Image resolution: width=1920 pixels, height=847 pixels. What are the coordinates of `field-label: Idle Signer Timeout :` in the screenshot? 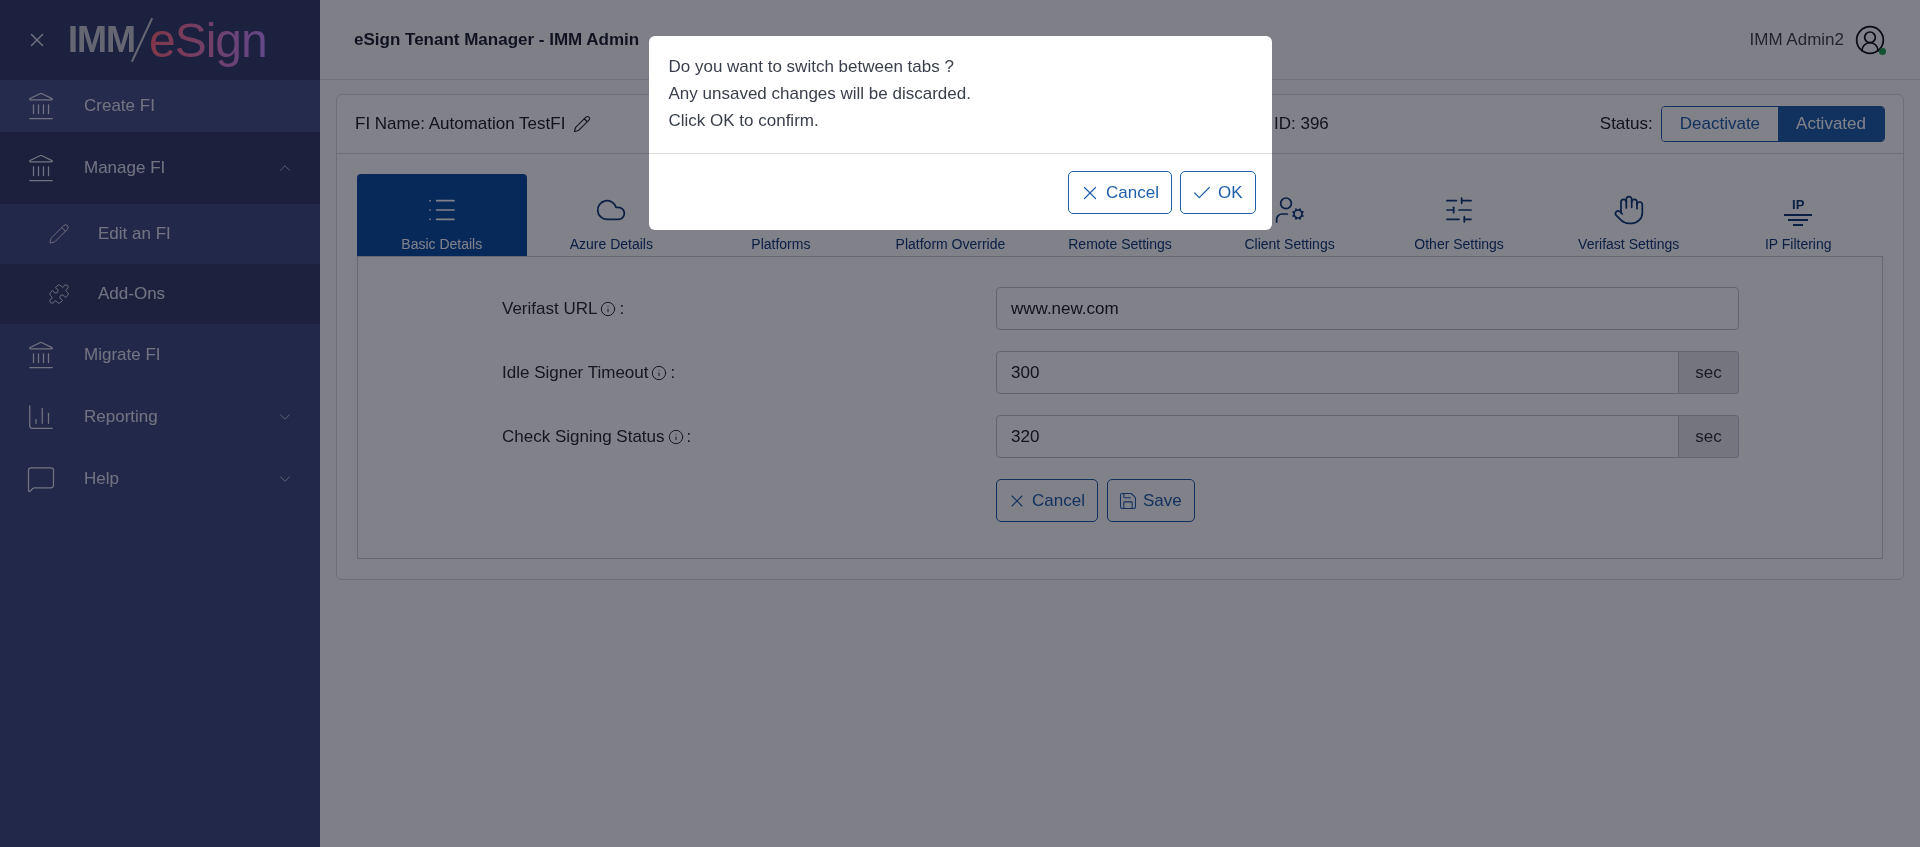 It's located at (589, 372).